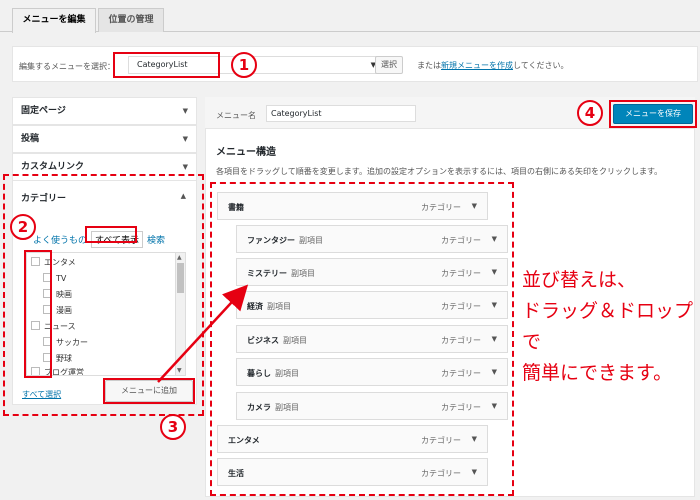 The image size is (700, 500). What do you see at coordinates (43, 111) in the screenshot?
I see `section-pages-label: 固定ページ` at bounding box center [43, 111].